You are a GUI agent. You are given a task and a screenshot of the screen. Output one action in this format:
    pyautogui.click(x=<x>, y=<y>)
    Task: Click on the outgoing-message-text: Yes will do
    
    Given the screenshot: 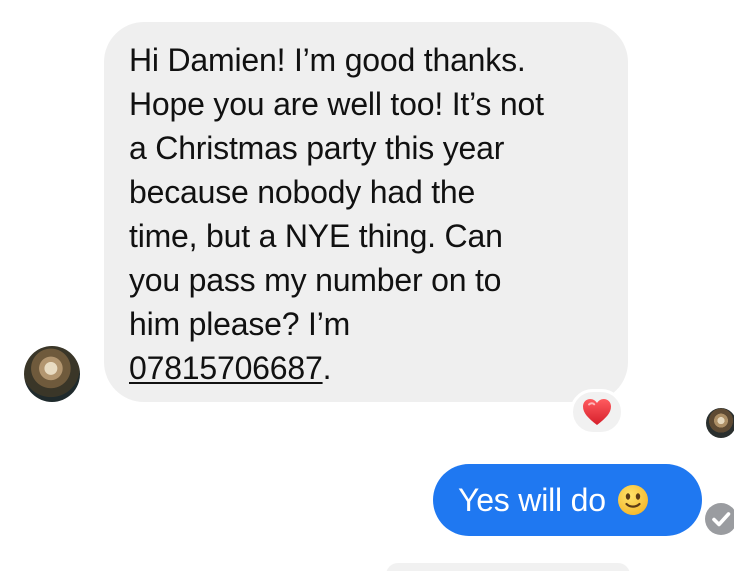 What is the action you would take?
    pyautogui.click(x=532, y=500)
    